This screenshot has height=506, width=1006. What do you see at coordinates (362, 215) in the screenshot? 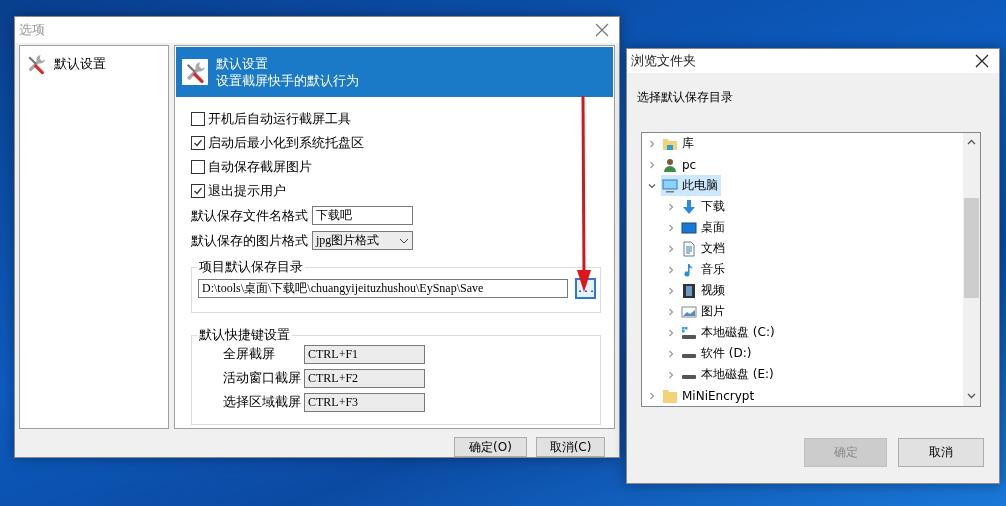
I see `filename-field: 下载吧` at bounding box center [362, 215].